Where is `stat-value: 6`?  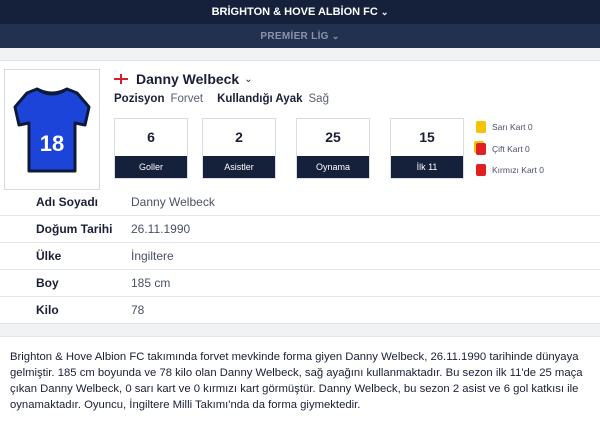
stat-value: 6 is located at coordinates (151, 137).